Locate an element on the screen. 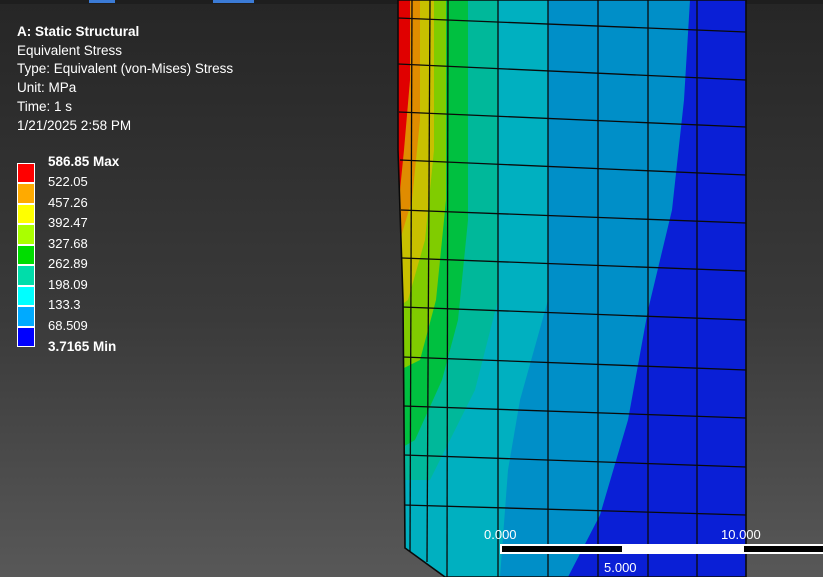 The image size is (823, 577). scale-label-mid: 5.000 is located at coordinates (620, 567).